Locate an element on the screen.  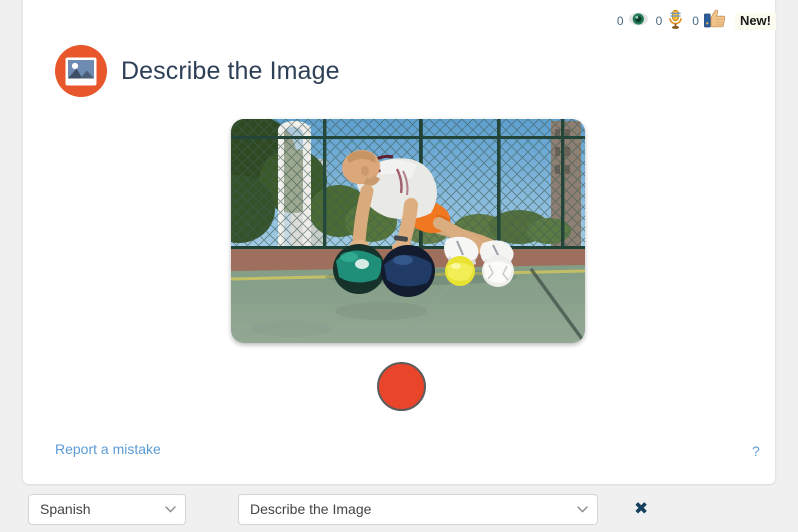
likes-stat: 0 is located at coordinates (709, 21).